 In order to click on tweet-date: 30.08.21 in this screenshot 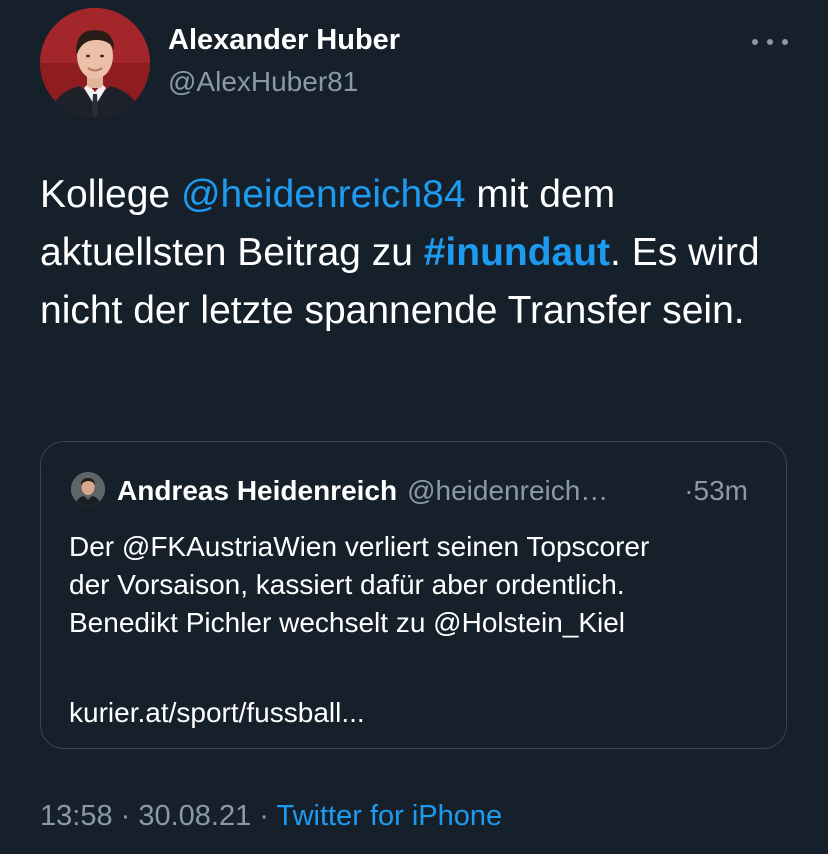, I will do `click(194, 816)`.